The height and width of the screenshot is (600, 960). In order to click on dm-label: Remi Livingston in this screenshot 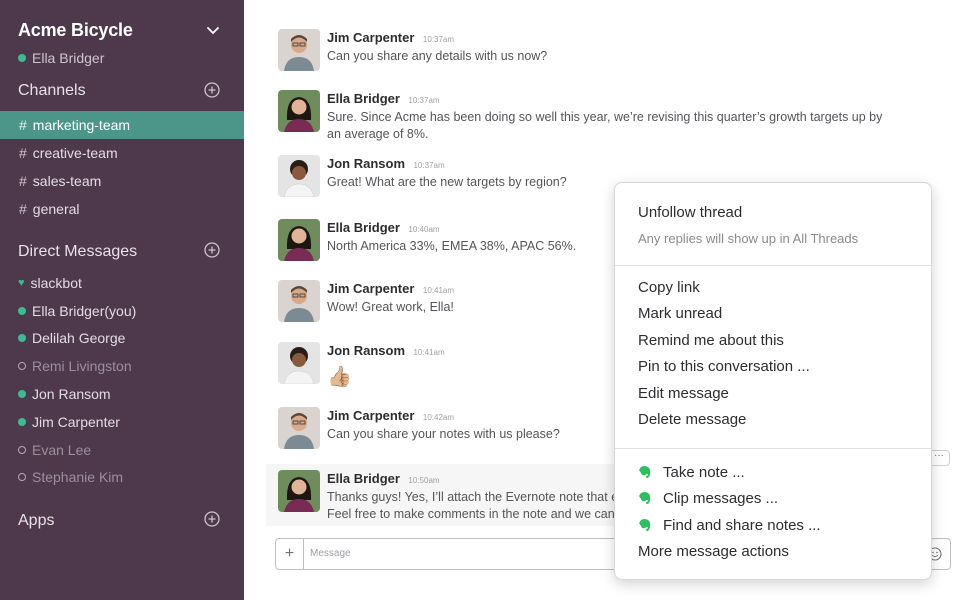, I will do `click(82, 366)`.